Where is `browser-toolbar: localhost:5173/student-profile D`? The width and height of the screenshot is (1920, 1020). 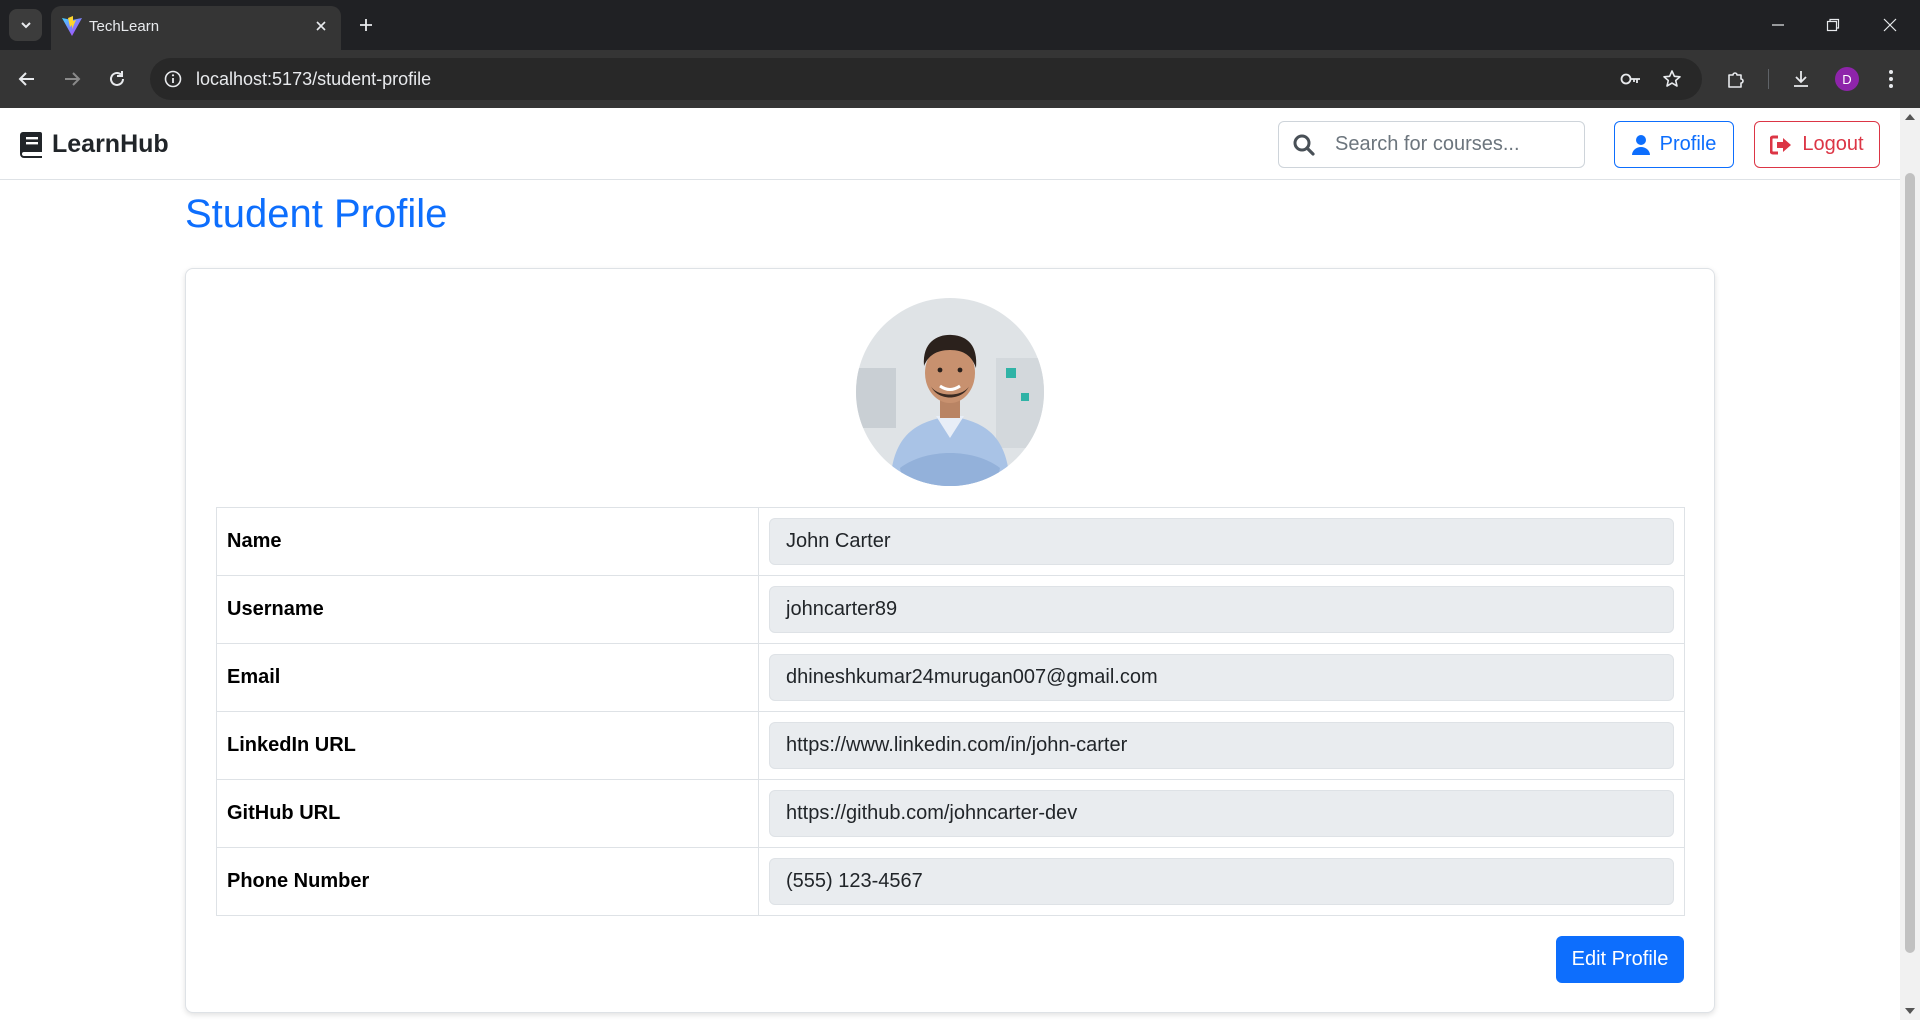 browser-toolbar: localhost:5173/student-profile D is located at coordinates (960, 79).